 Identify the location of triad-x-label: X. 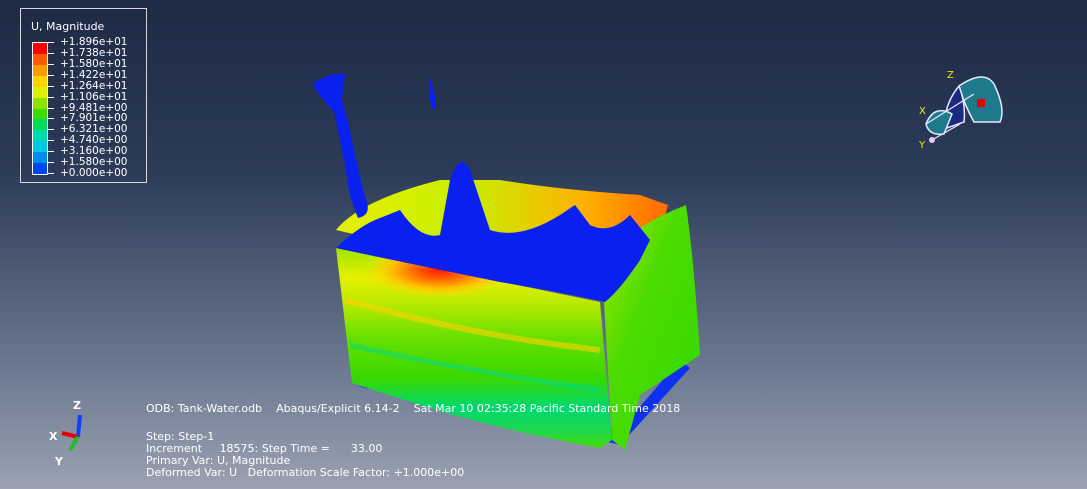
(53, 436).